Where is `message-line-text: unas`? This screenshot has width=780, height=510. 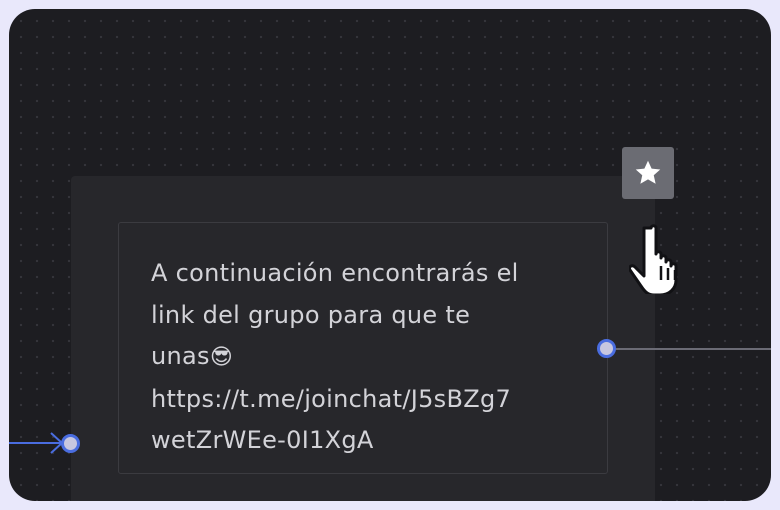 message-line-text: unas is located at coordinates (180, 356).